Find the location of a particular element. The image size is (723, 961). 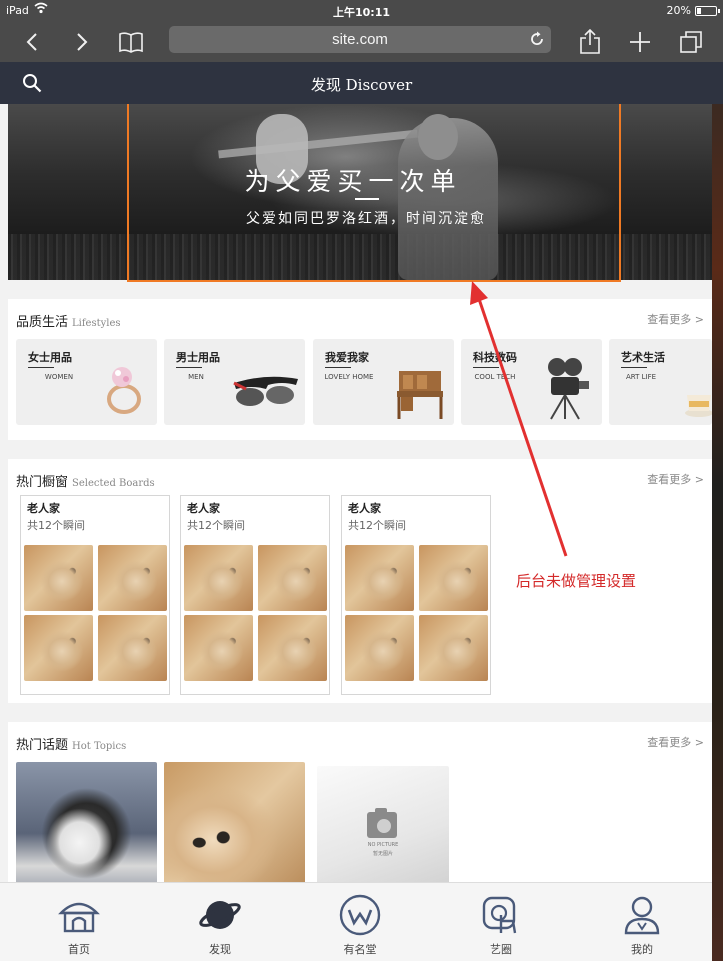

planet-icon is located at coordinates (220, 915).